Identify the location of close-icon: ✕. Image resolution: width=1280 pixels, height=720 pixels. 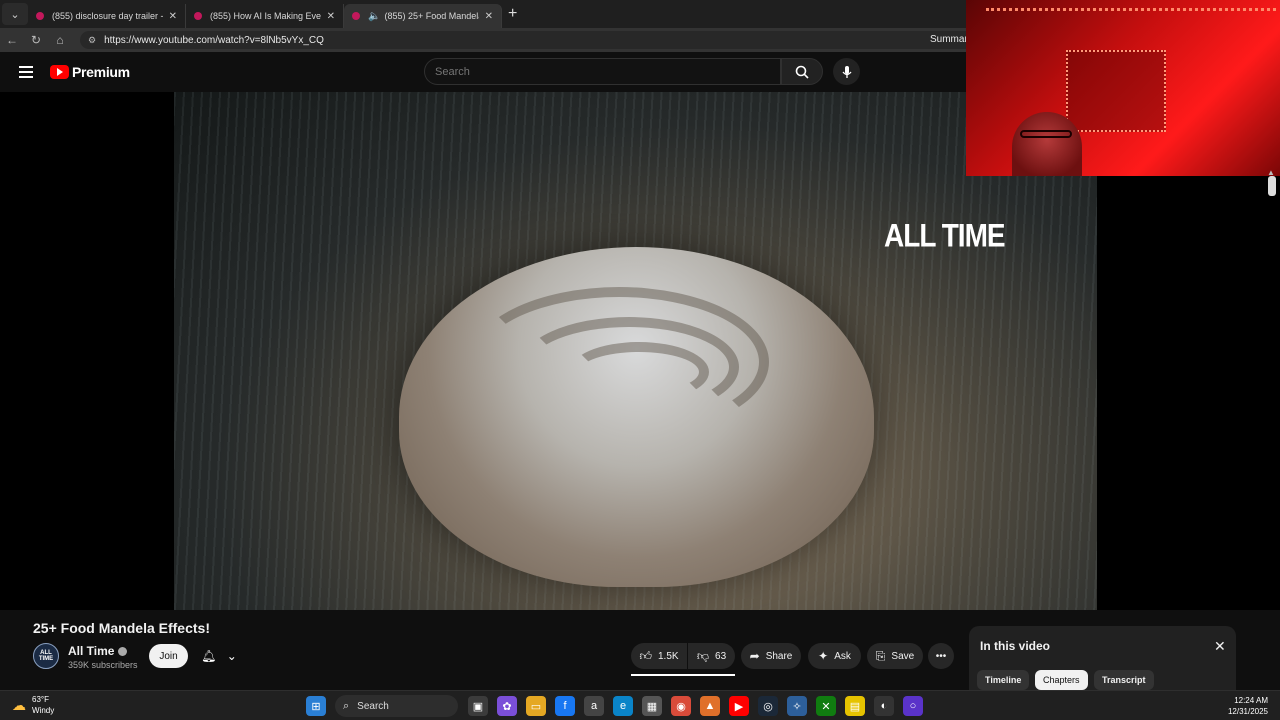
(1220, 646).